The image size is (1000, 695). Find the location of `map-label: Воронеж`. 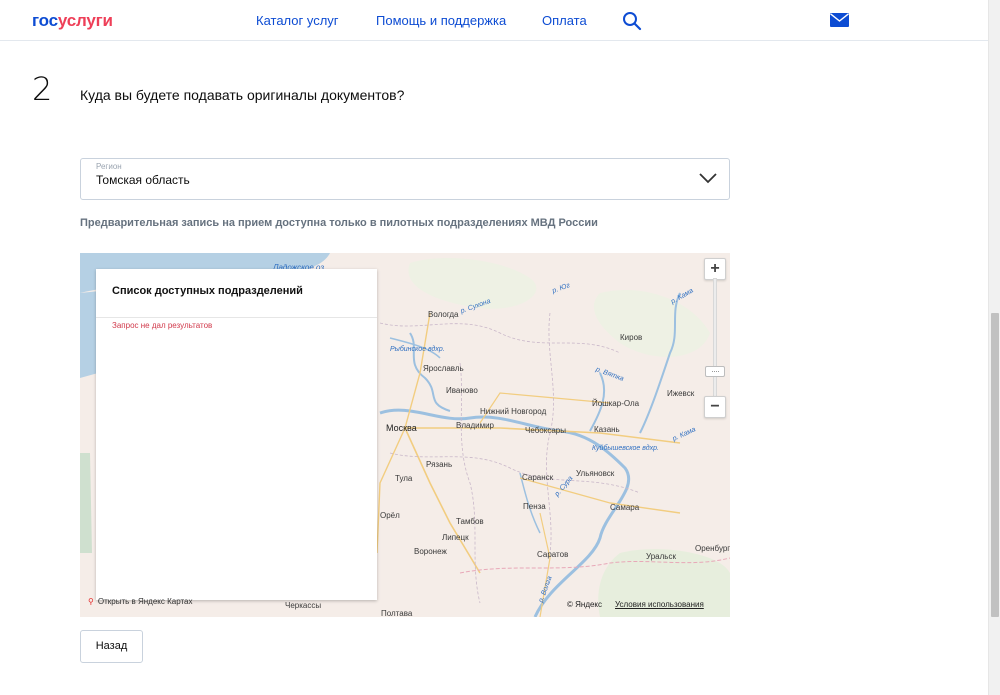

map-label: Воронеж is located at coordinates (430, 551).